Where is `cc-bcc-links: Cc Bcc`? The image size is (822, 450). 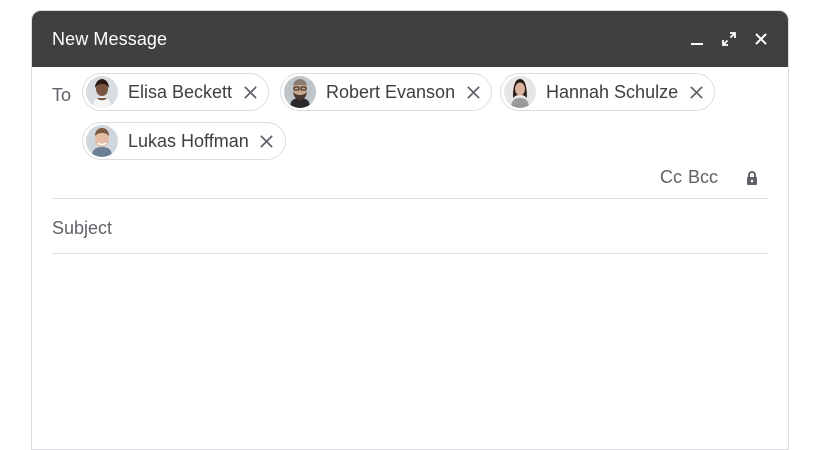
cc-bcc-links: Cc Bcc is located at coordinates (710, 177).